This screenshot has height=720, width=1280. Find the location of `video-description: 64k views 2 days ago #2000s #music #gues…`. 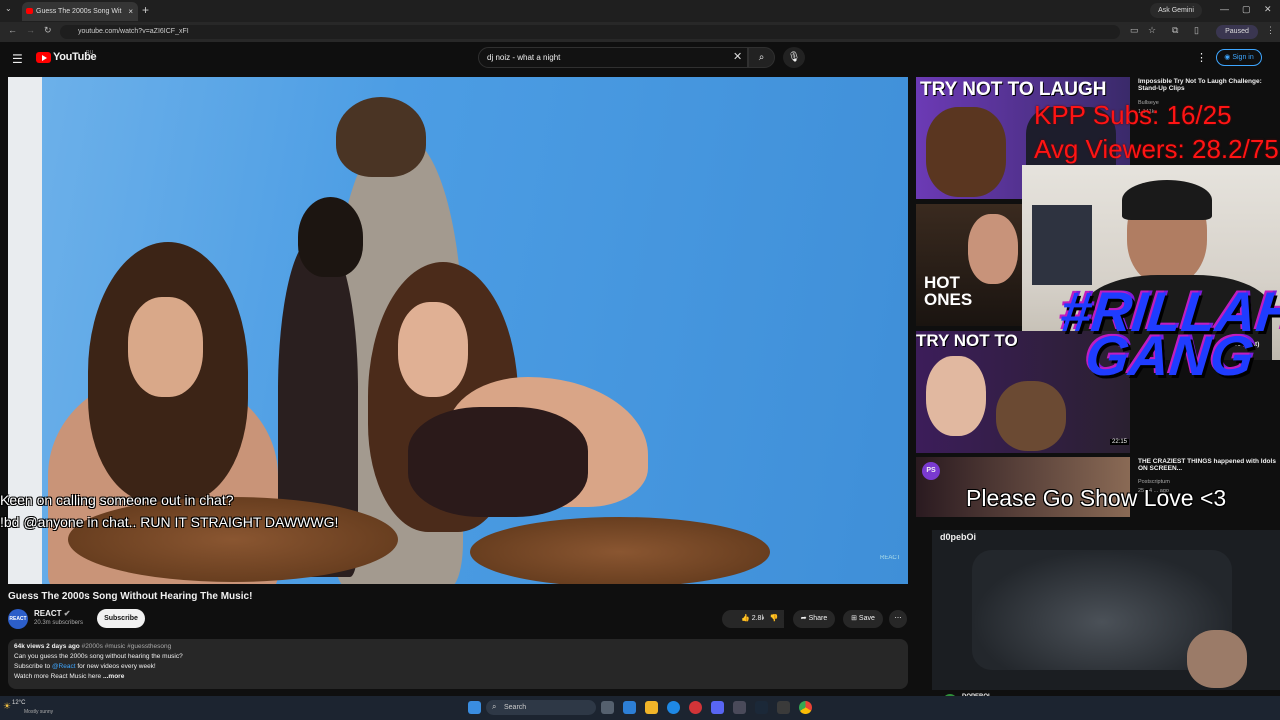

video-description: 64k views 2 days ago #2000s #music #gues… is located at coordinates (458, 664).